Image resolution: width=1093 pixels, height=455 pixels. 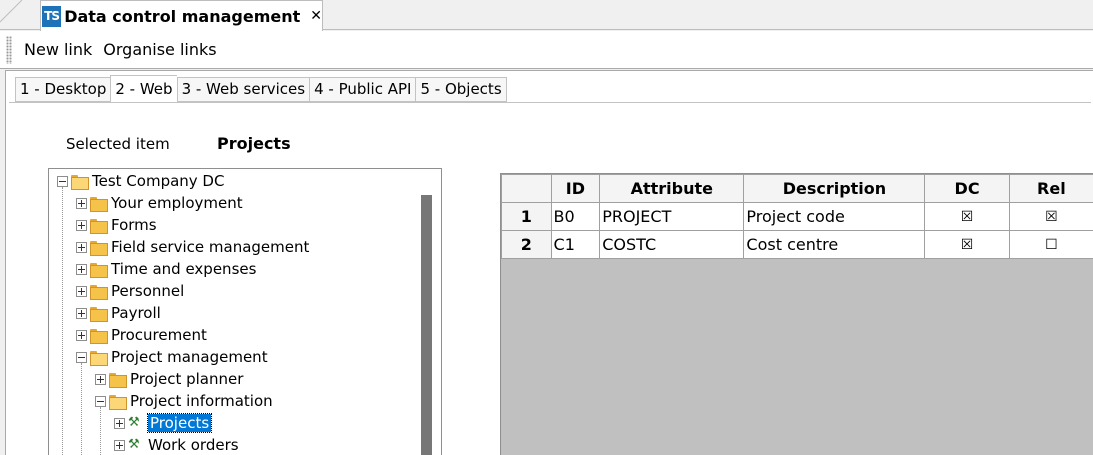 I want to click on toolbar-grip-icon, so click(x=9, y=49).